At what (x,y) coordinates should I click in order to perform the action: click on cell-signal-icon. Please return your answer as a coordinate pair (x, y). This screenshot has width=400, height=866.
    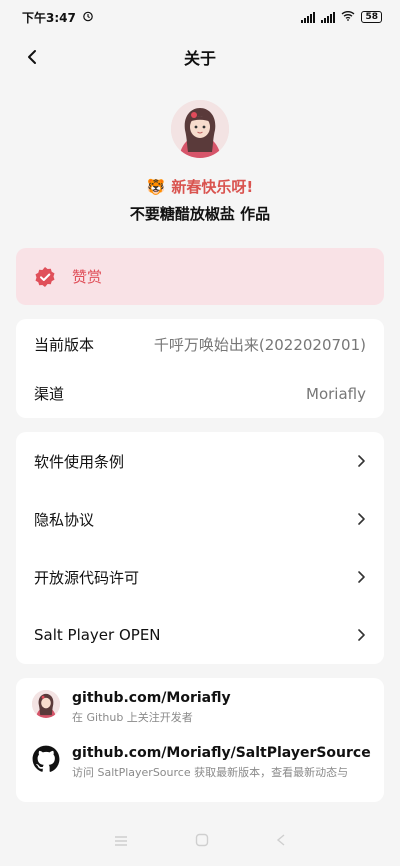
    Looking at the image, I should click on (308, 17).